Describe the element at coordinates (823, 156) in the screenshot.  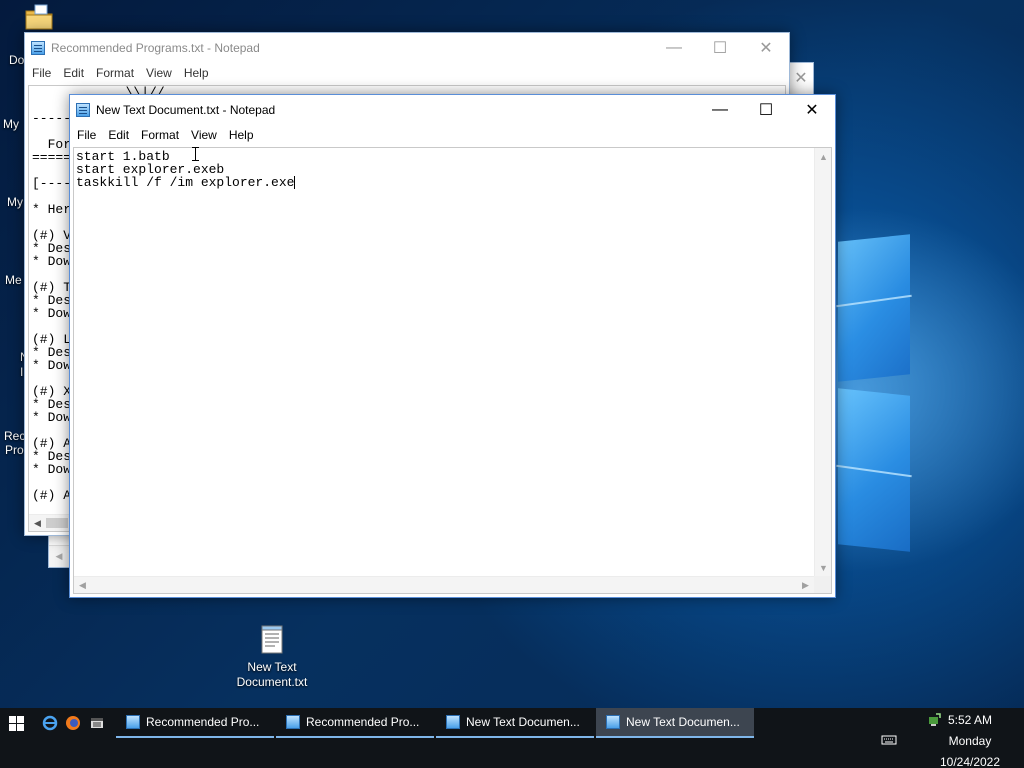
I see `scroll-up-arrow: ▲` at that location.